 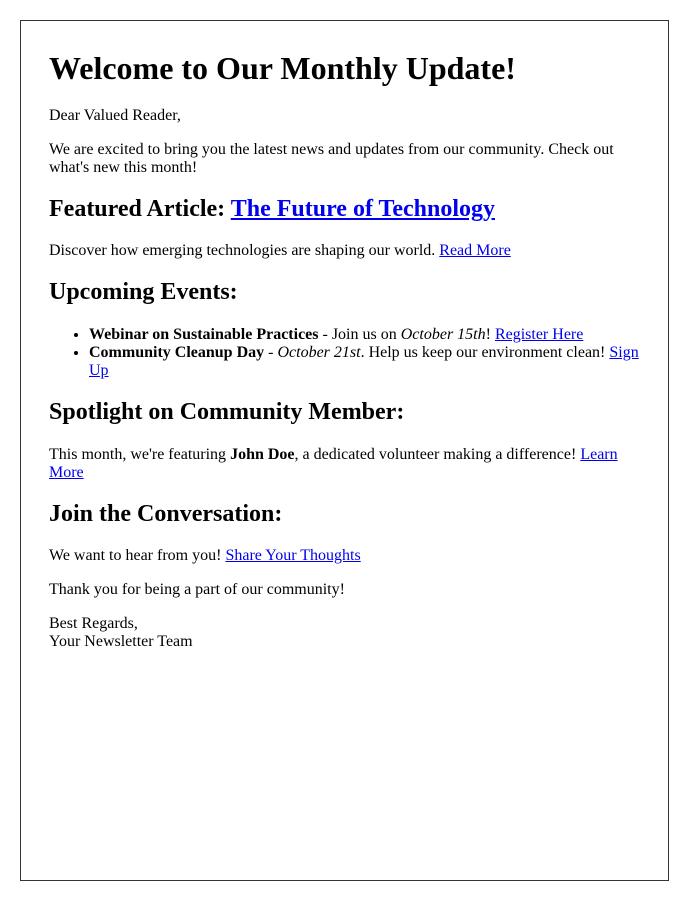 I want to click on greeting: Dear Valued Reader,, so click(x=115, y=115).